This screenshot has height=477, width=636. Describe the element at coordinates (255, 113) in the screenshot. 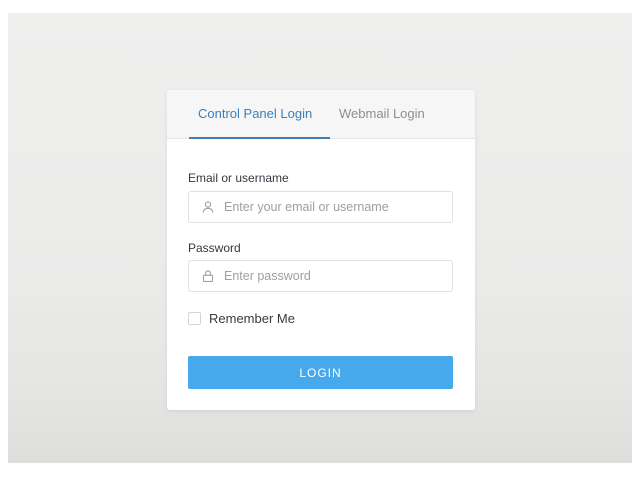

I see `tab-control-panel-login: Control Panel Login` at that location.